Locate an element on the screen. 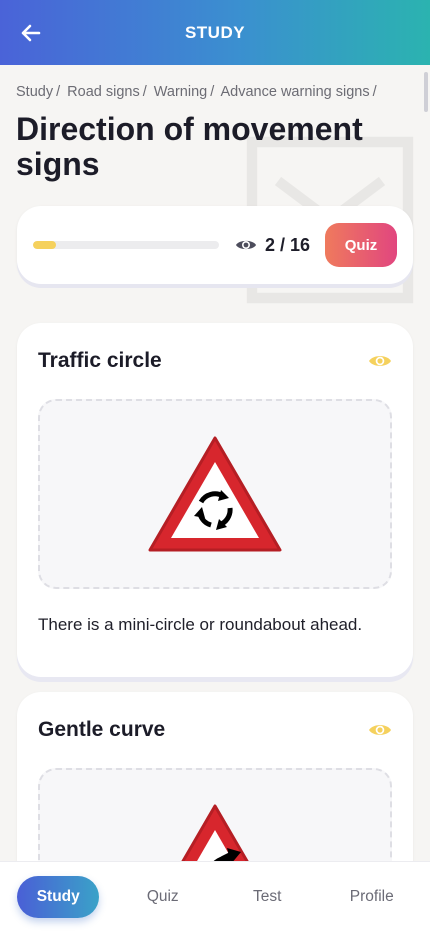 The image size is (430, 932). nav-item-profile: Profile is located at coordinates (372, 897).